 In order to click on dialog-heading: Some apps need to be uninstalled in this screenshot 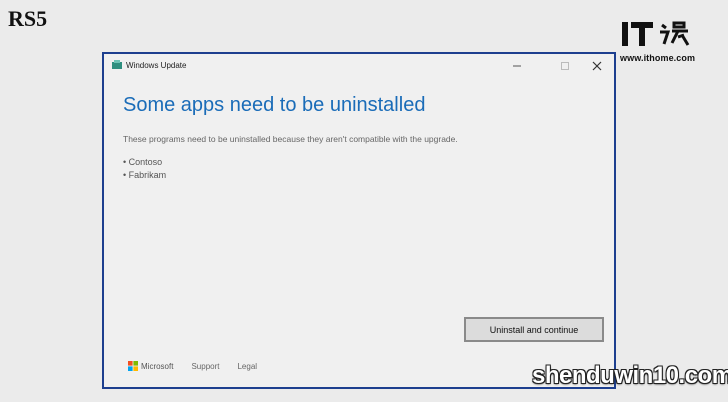, I will do `click(274, 105)`.